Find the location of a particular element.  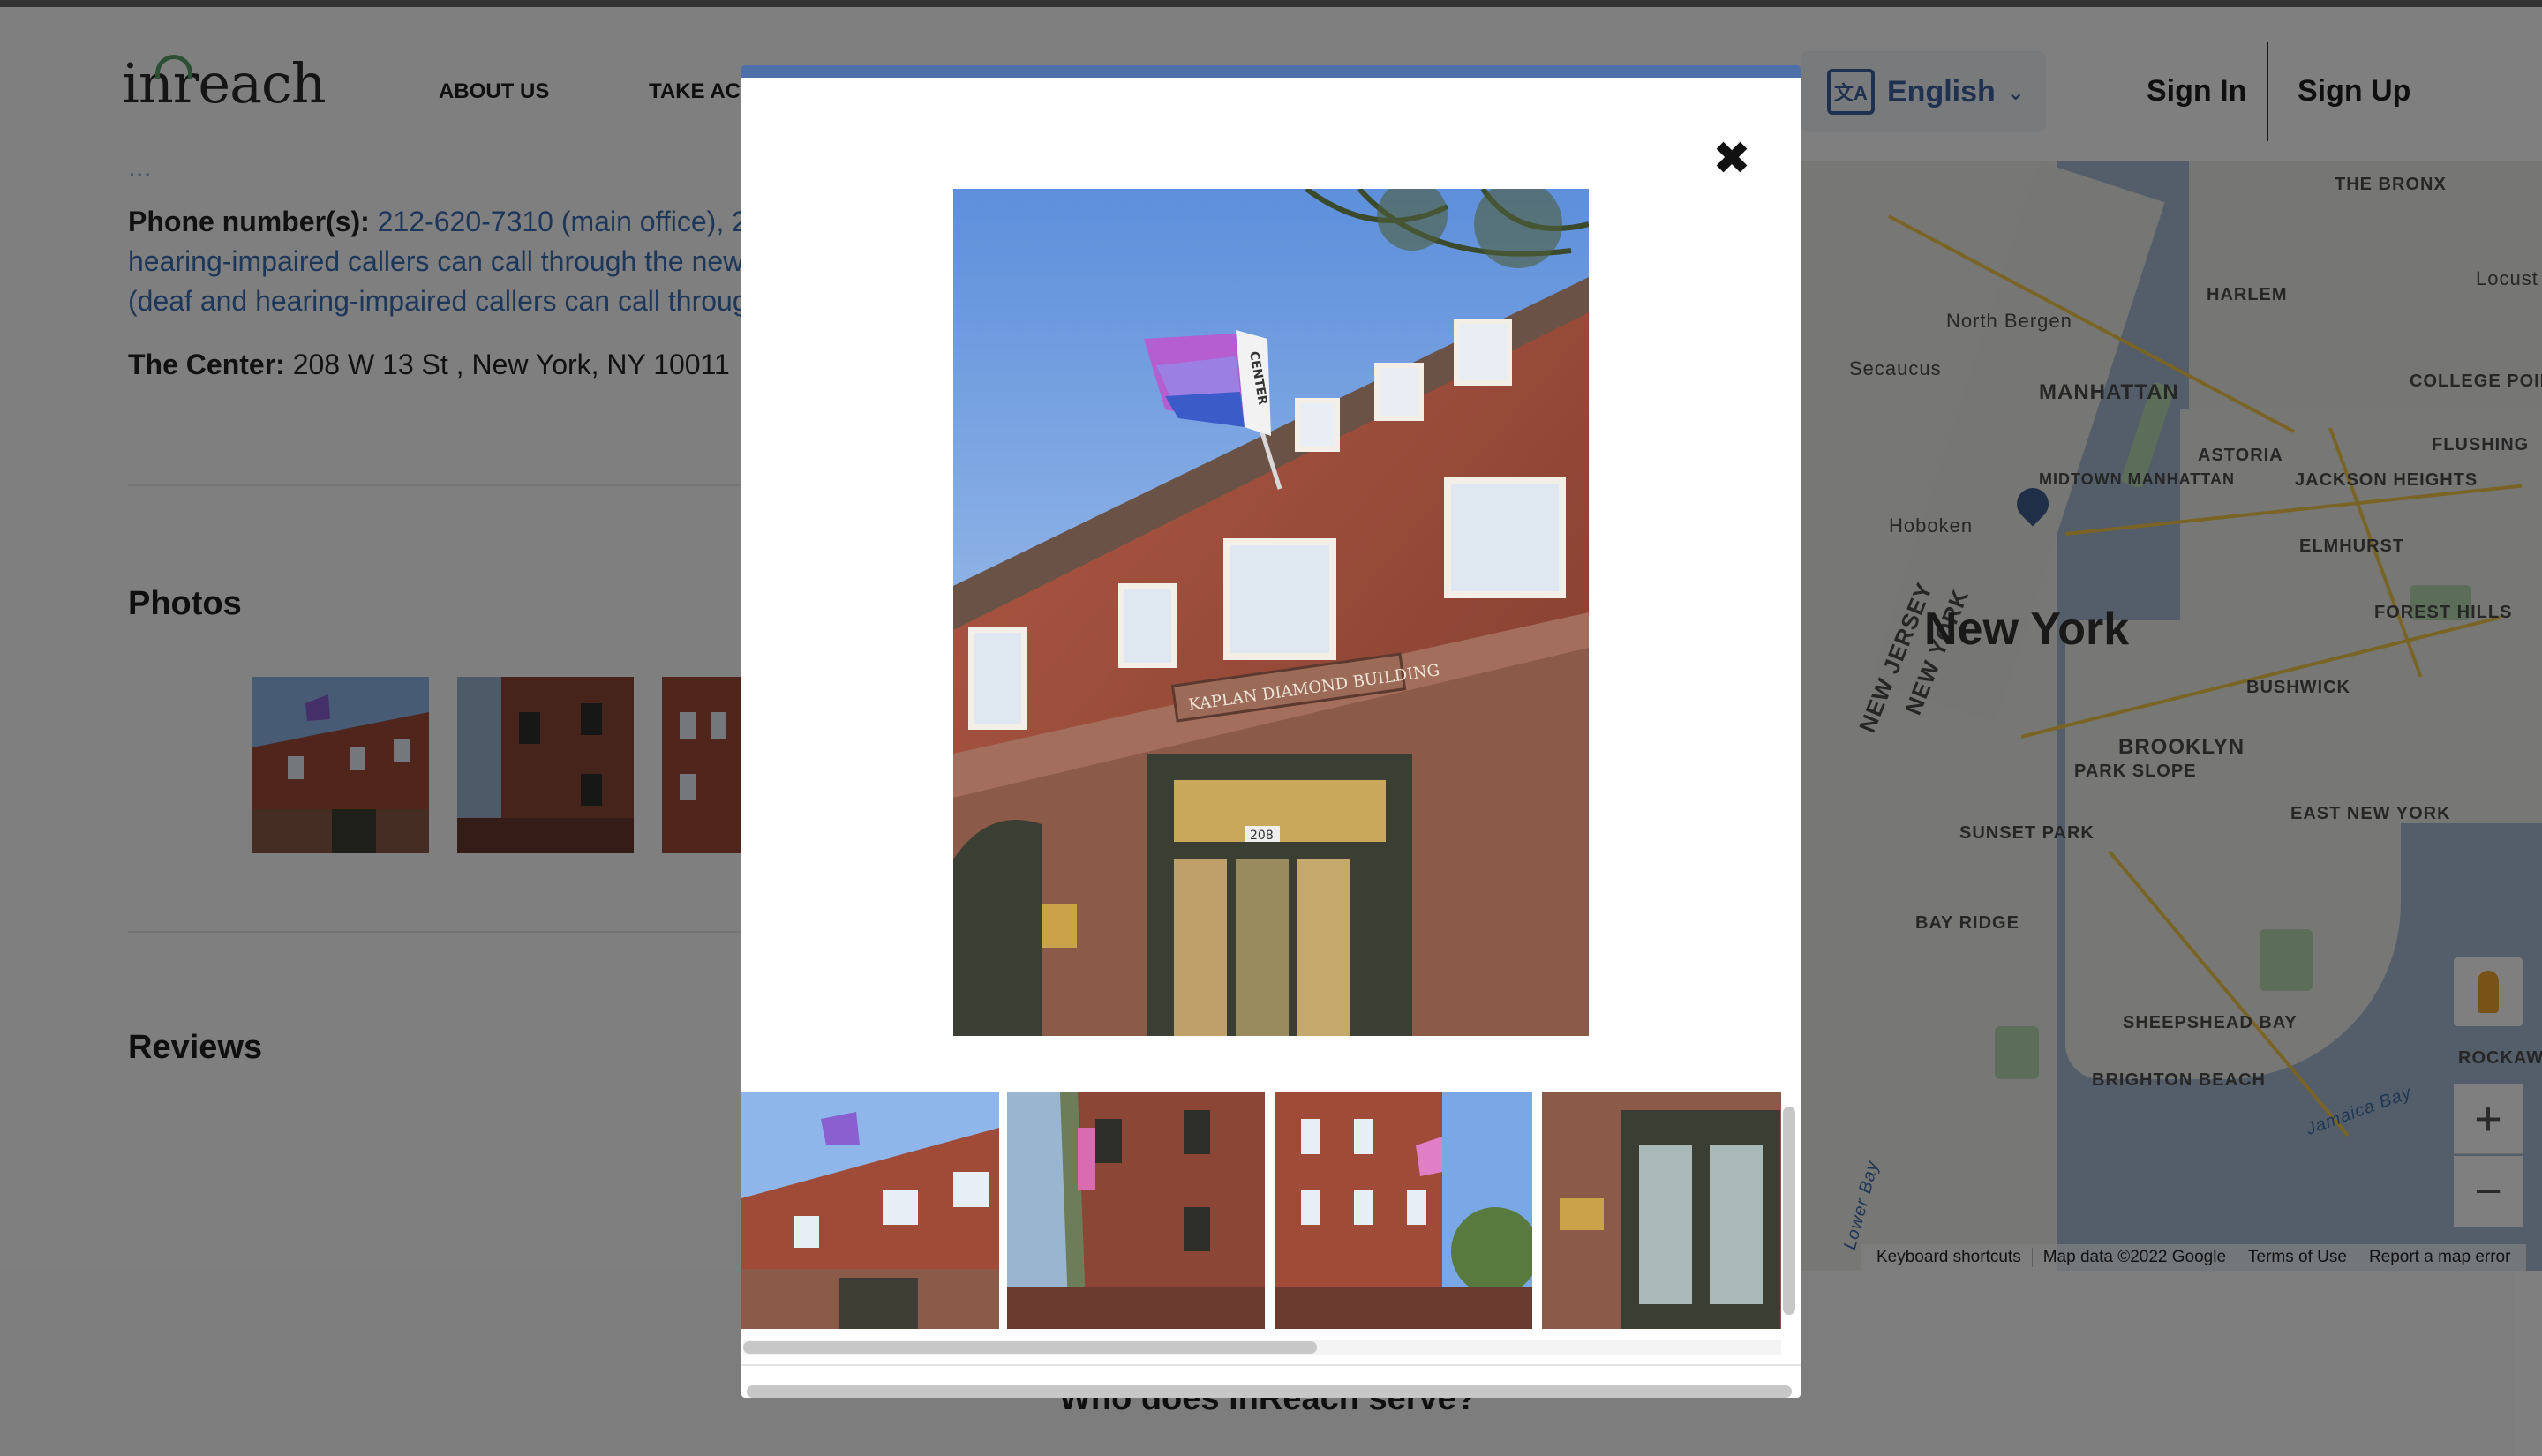

door-number-text: 208 is located at coordinates (1262, 836).